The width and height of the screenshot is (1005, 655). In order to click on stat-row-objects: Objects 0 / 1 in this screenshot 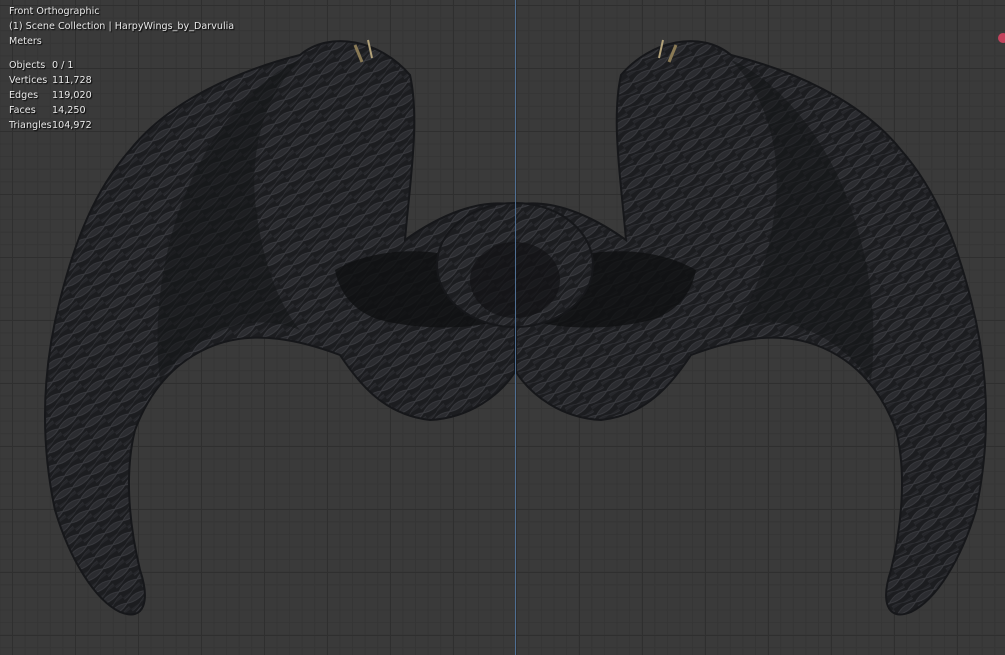, I will do `click(121, 65)`.